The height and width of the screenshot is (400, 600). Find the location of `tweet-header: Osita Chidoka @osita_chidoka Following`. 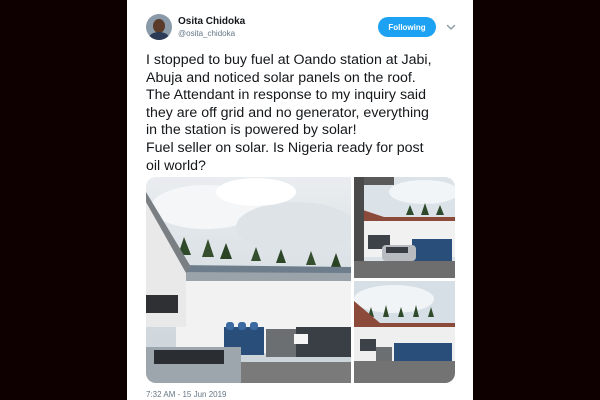

tweet-header: Osita Chidoka @osita_chidoka Following is located at coordinates (300, 22).